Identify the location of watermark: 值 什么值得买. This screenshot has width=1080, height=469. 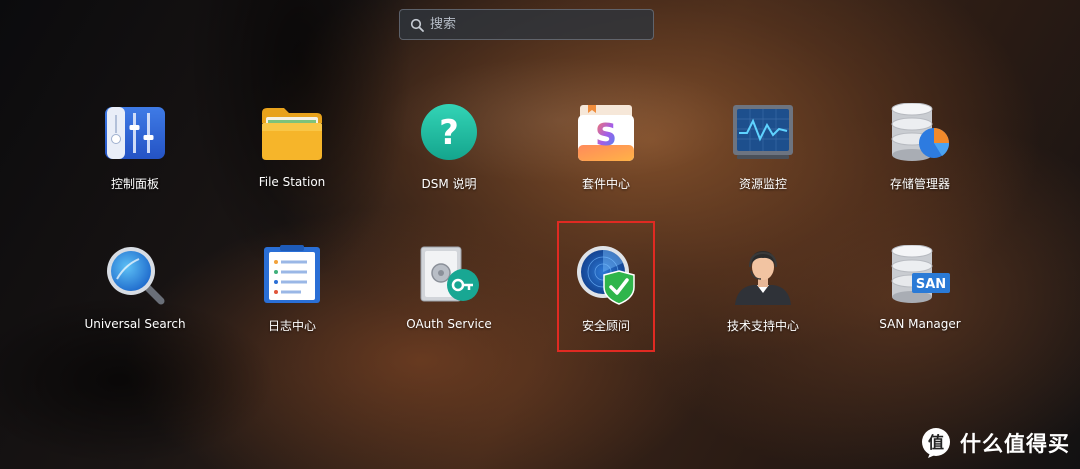
(995, 443).